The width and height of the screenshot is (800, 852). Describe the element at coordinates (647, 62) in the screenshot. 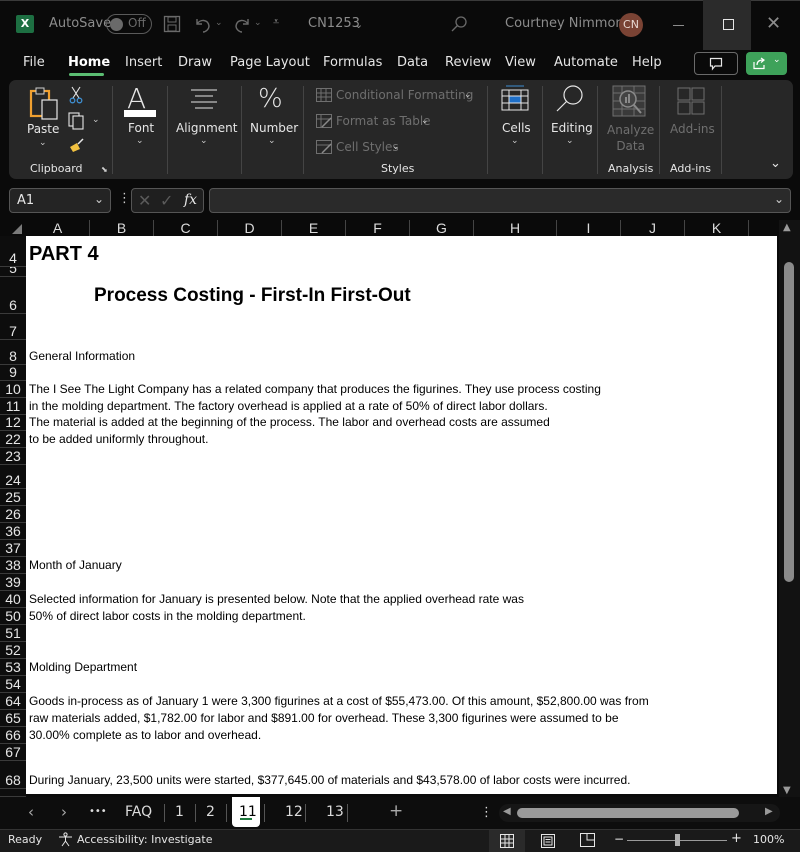

I see `tab-help: Help` at that location.